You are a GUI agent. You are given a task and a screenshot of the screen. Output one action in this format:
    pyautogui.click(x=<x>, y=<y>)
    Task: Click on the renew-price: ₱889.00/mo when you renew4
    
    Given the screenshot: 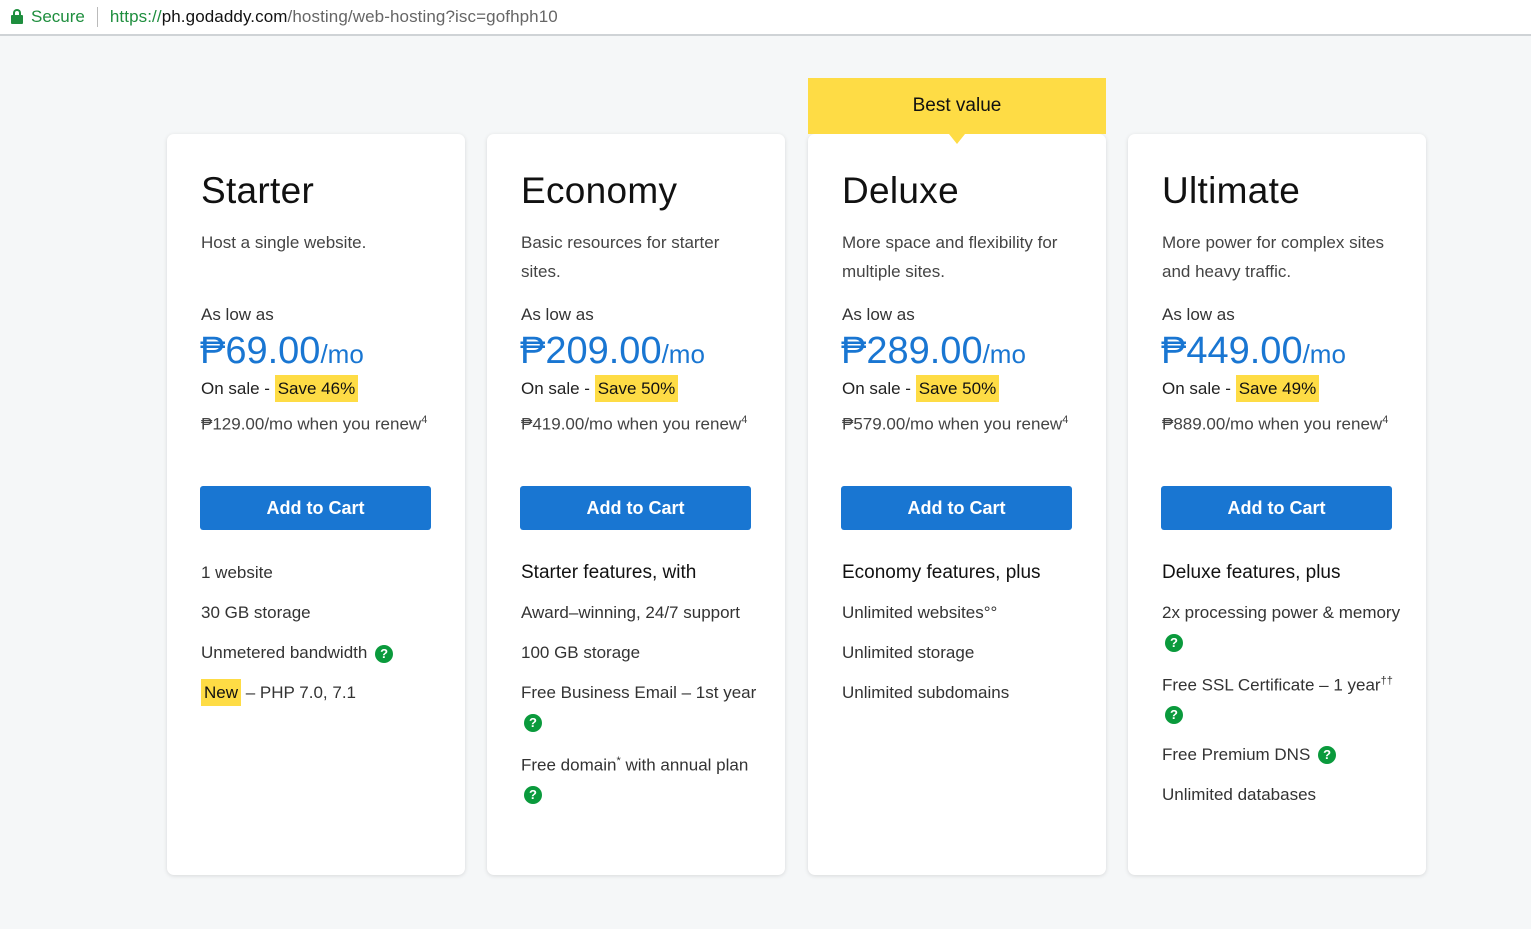 What is the action you would take?
    pyautogui.click(x=1282, y=422)
    